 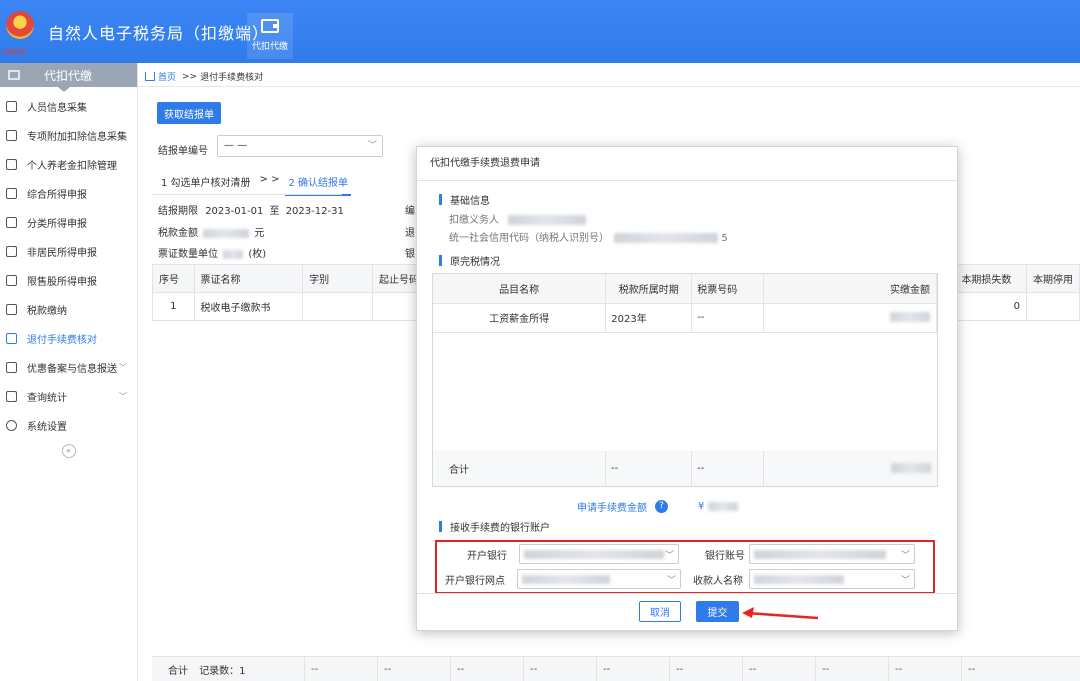 I want to click on fee-amount-line: 申请手续费金额 ? ¥, so click(x=658, y=506).